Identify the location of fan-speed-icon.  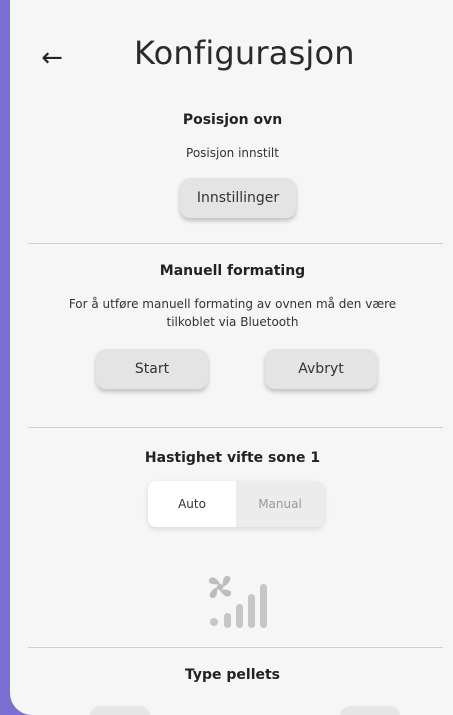
(238, 600).